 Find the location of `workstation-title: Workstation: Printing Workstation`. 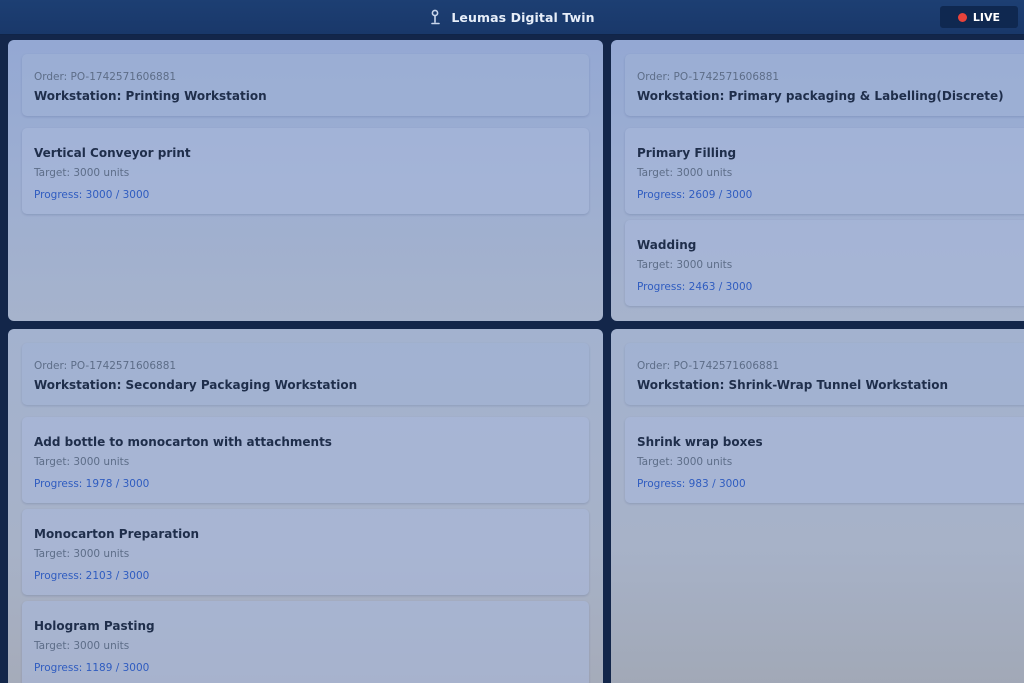

workstation-title: Workstation: Printing Workstation is located at coordinates (150, 96).